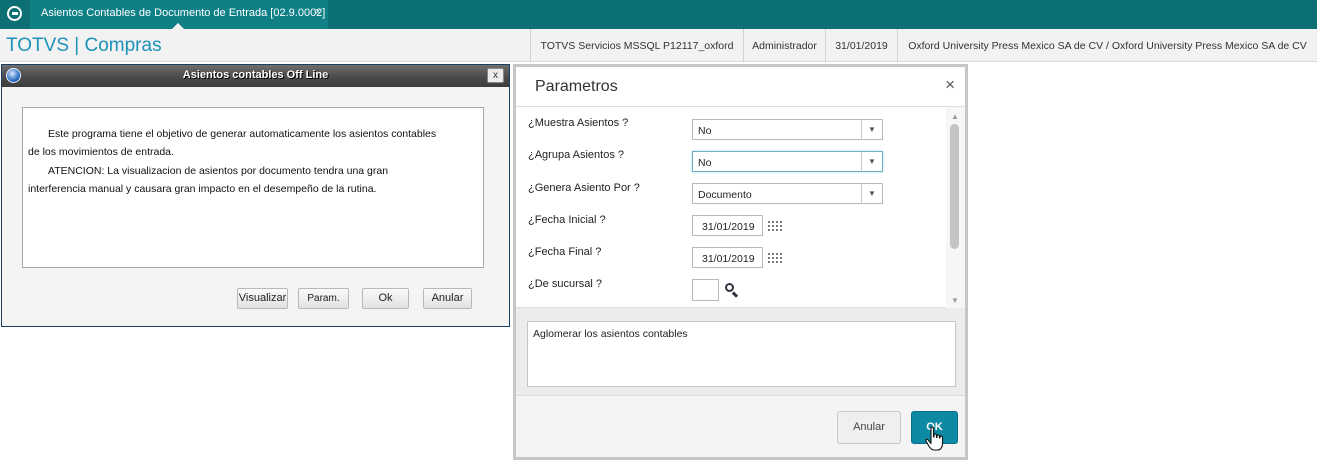 This screenshot has width=1317, height=464. Describe the element at coordinates (101, 152) in the screenshot. I see `message-line: de los movimientos de entrada.` at that location.